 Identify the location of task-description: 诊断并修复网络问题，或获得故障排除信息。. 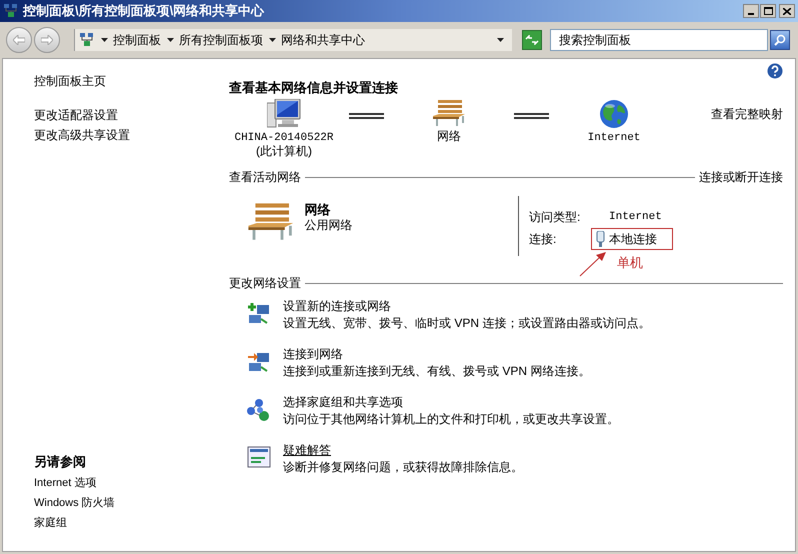
(403, 467).